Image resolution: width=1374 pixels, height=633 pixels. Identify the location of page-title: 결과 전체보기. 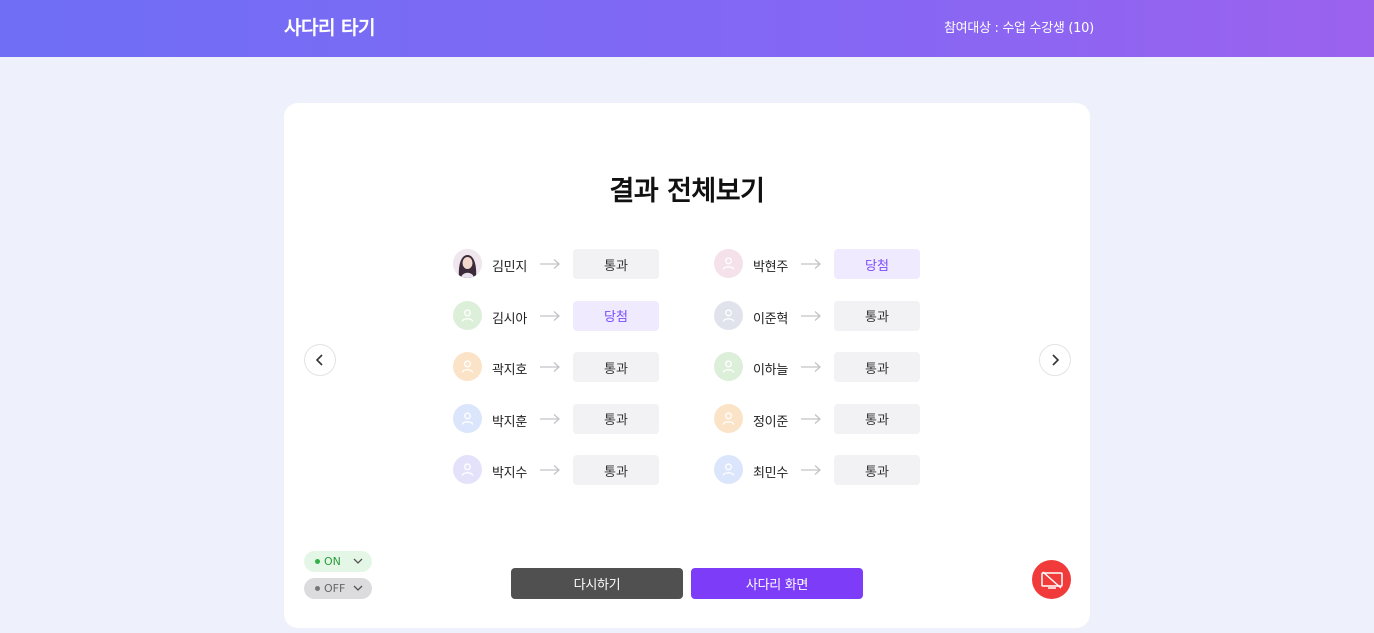
(687, 191).